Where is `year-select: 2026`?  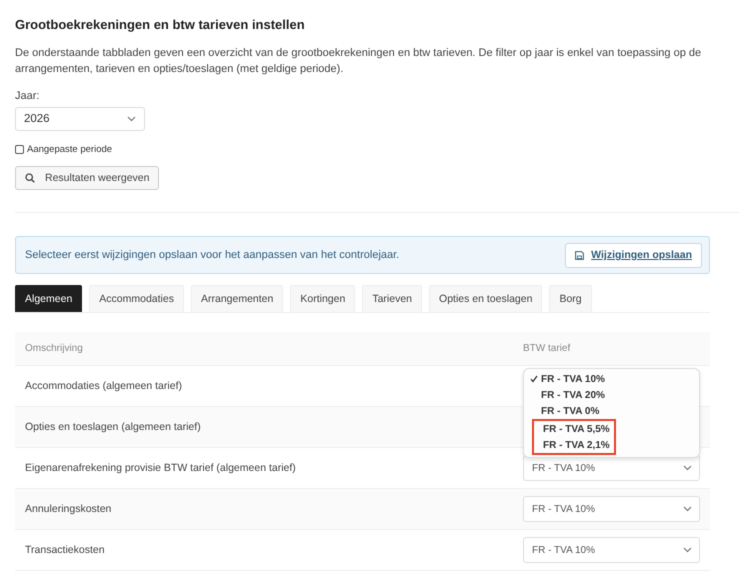 year-select: 2026 is located at coordinates (80, 119).